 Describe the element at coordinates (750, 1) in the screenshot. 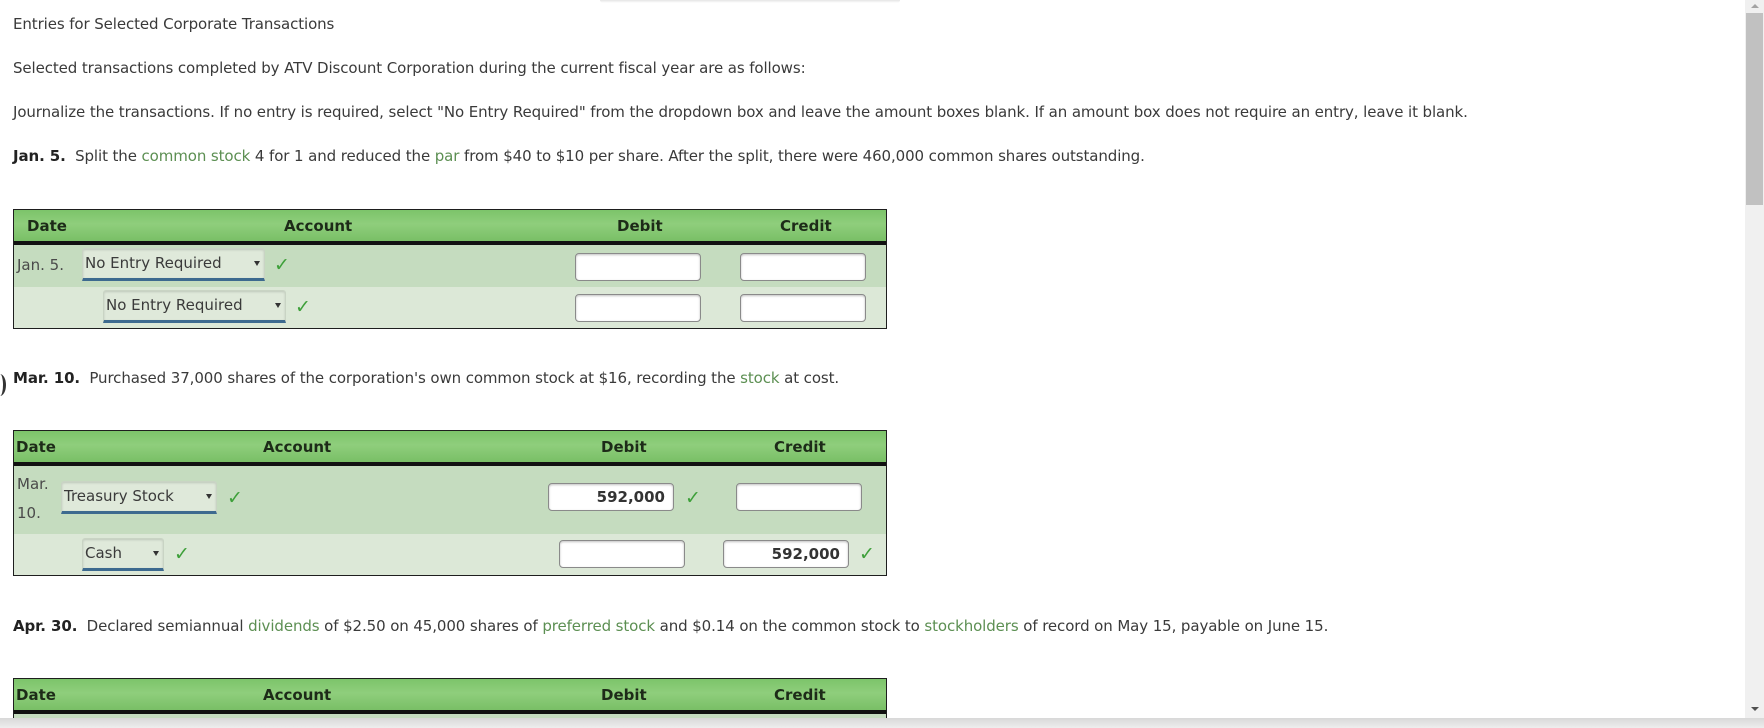

I see `top-panel-shadow` at that location.